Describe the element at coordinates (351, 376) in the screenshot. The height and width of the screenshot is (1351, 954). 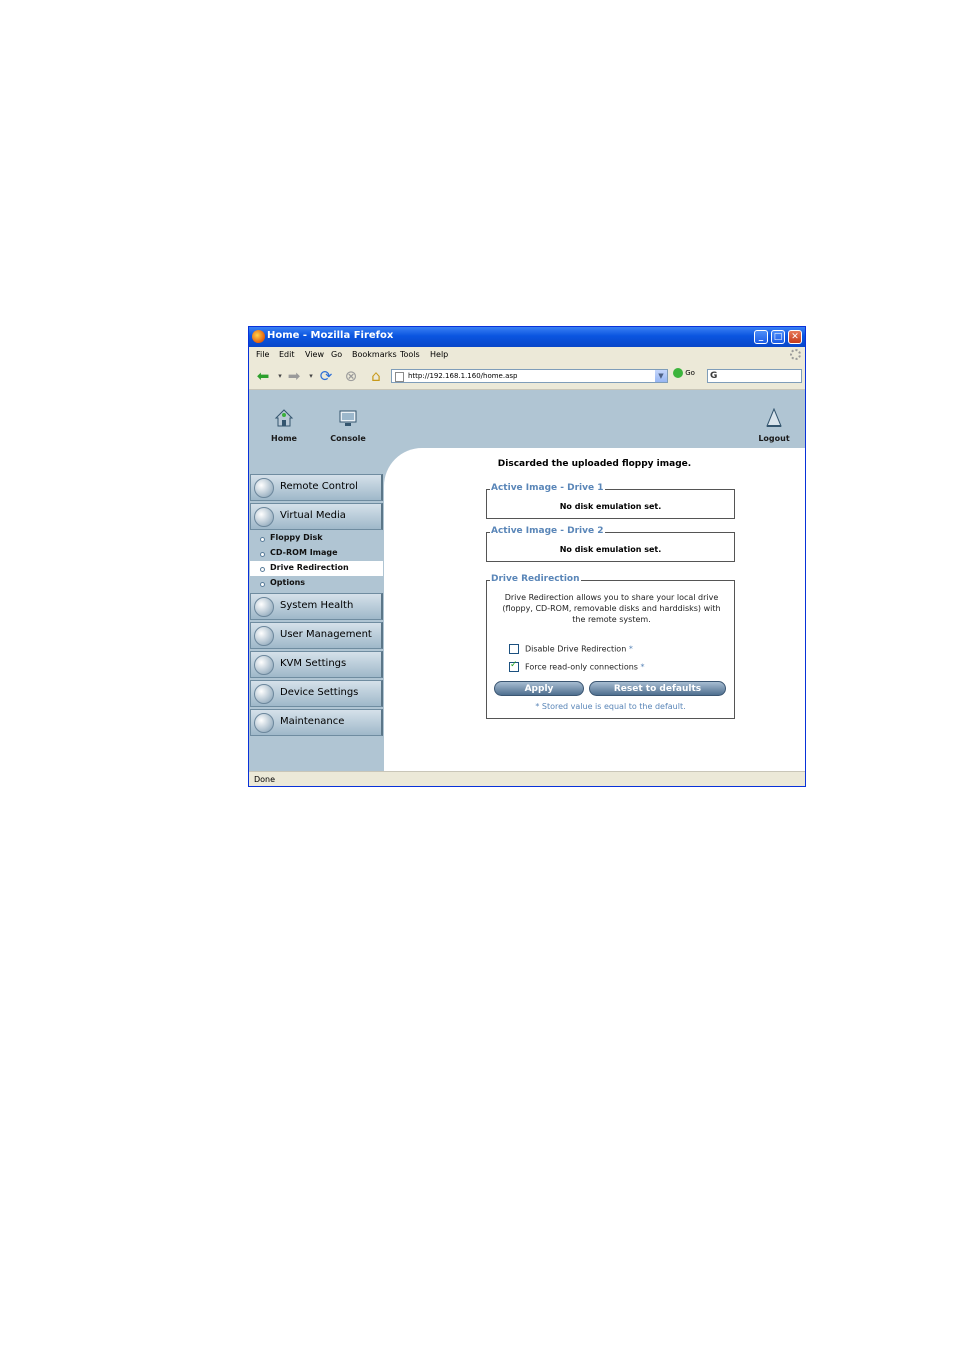
I see `stop-icon: ⊗` at that location.